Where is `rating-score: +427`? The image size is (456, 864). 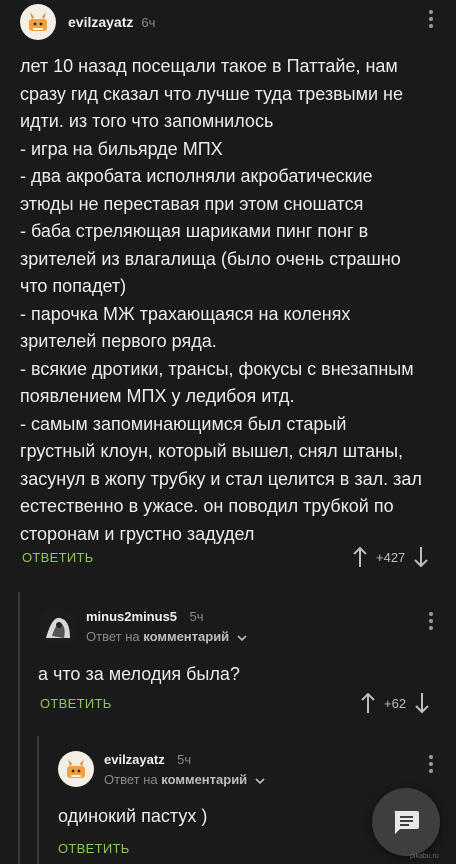 rating-score: +427 is located at coordinates (391, 557).